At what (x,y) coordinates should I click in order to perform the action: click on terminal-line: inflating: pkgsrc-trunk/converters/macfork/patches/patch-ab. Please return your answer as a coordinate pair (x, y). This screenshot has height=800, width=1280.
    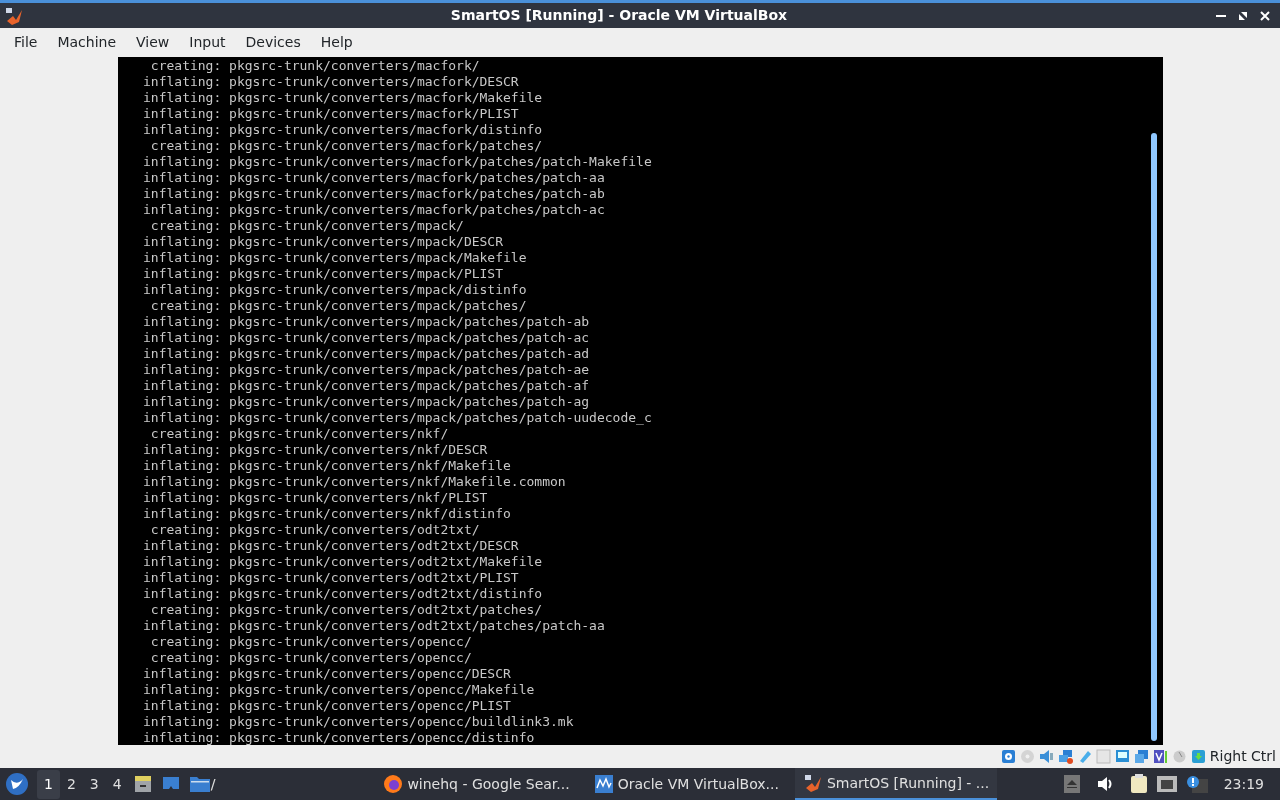
    Looking at the image, I should click on (374, 194).